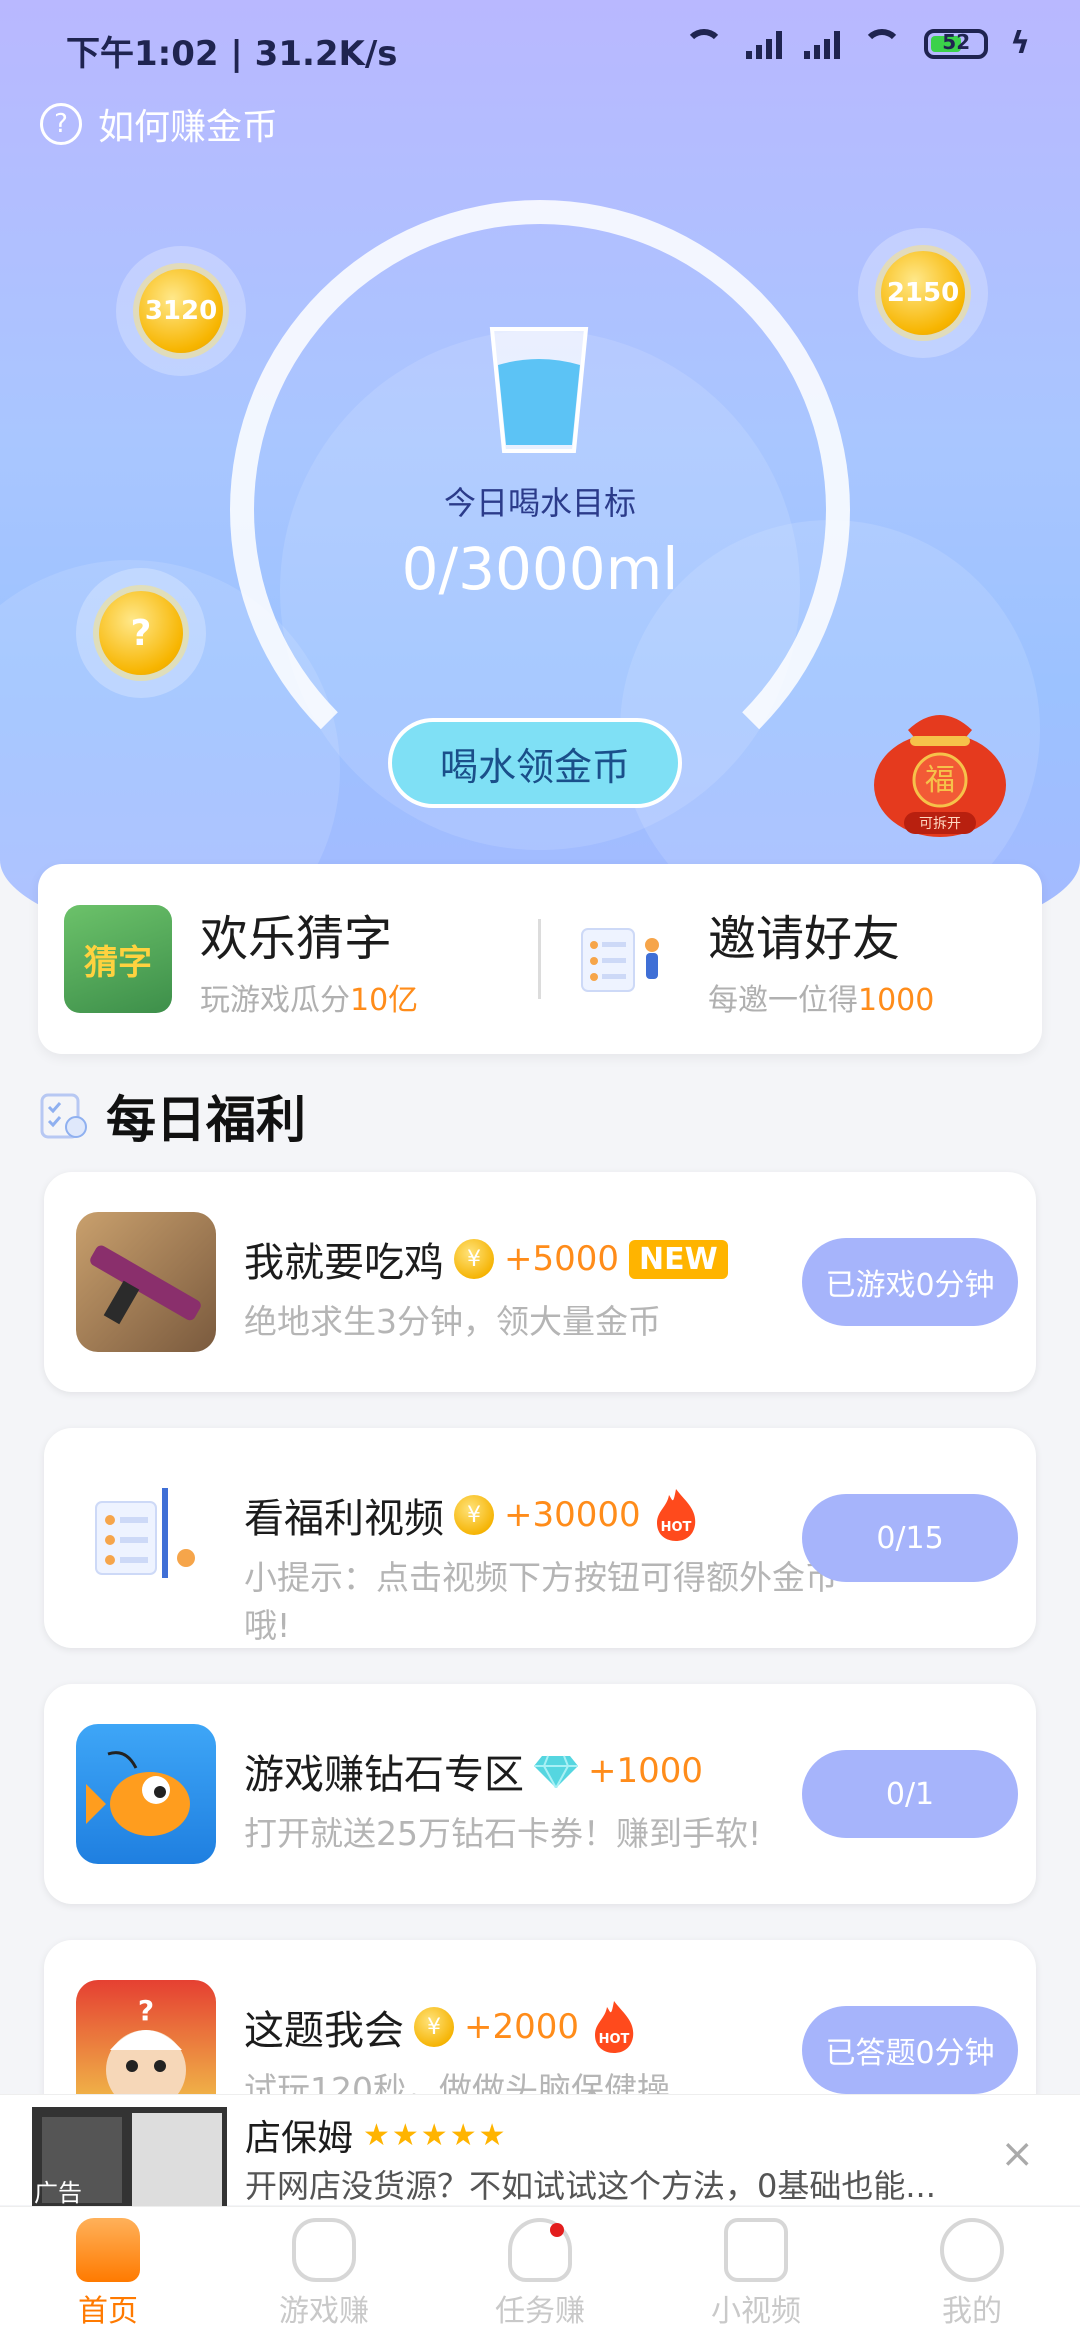  I want to click on pubg-game-icon, so click(146, 1282).